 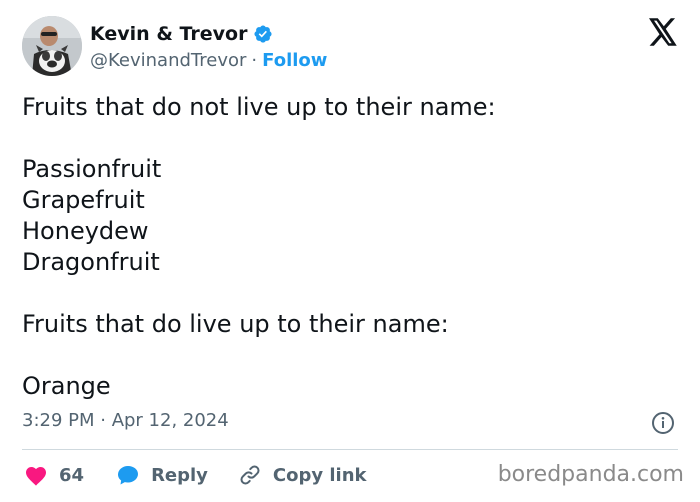 What do you see at coordinates (125, 420) in the screenshot?
I see `tweet-timestamp: 3:29 PM · Apr 12, 2024` at bounding box center [125, 420].